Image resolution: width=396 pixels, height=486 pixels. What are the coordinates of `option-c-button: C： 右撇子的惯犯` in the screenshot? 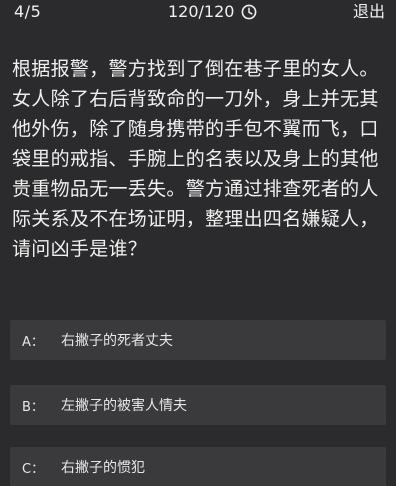 It's located at (198, 466).